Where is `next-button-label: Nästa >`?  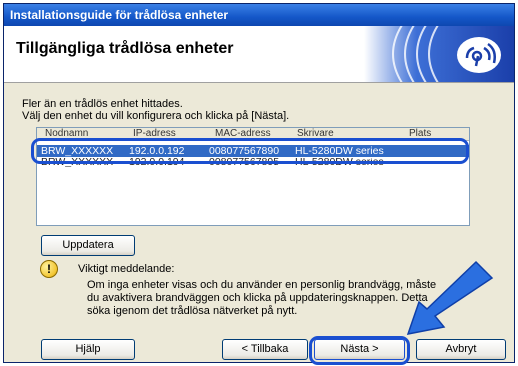
next-button-label: Nästa > is located at coordinates (359, 349).